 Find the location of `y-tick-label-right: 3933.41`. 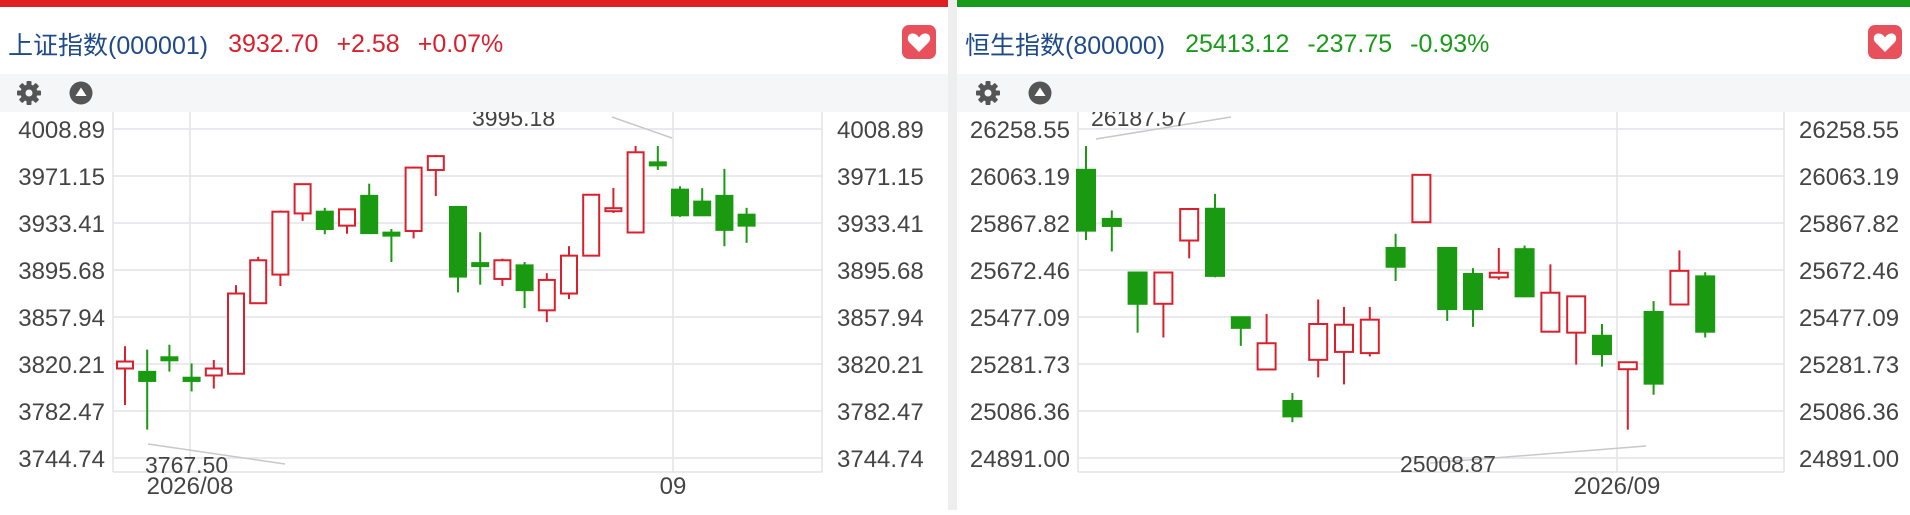

y-tick-label-right: 3933.41 is located at coordinates (880, 224).